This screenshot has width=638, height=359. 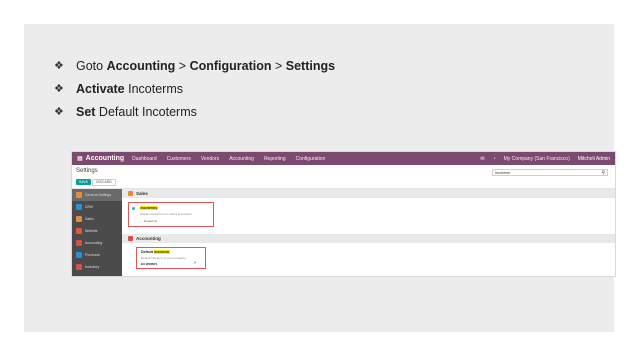 What do you see at coordinates (130, 238) in the screenshot?
I see `accounting-app-icon` at bounding box center [130, 238].